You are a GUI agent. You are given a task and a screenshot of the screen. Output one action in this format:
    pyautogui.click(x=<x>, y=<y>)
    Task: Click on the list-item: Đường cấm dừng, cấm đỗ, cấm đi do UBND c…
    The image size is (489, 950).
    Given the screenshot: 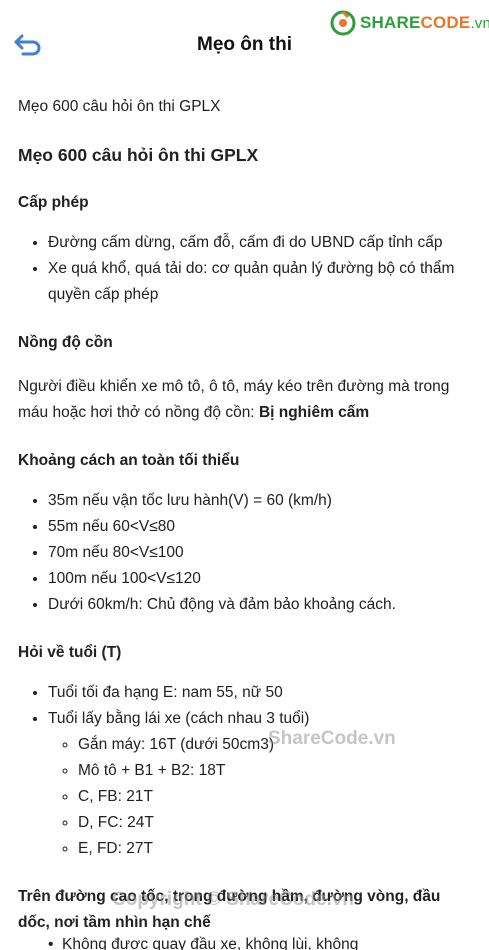 What is the action you would take?
    pyautogui.click(x=260, y=243)
    